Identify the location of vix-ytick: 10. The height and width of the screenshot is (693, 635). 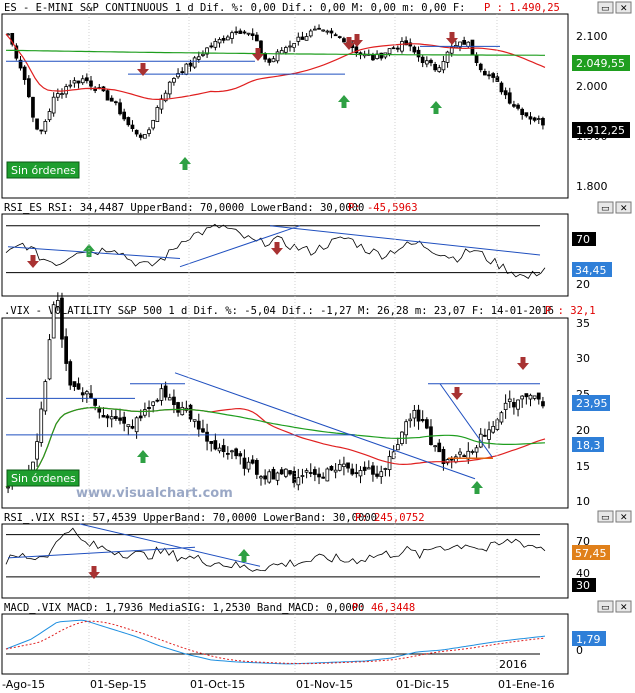
(583, 501).